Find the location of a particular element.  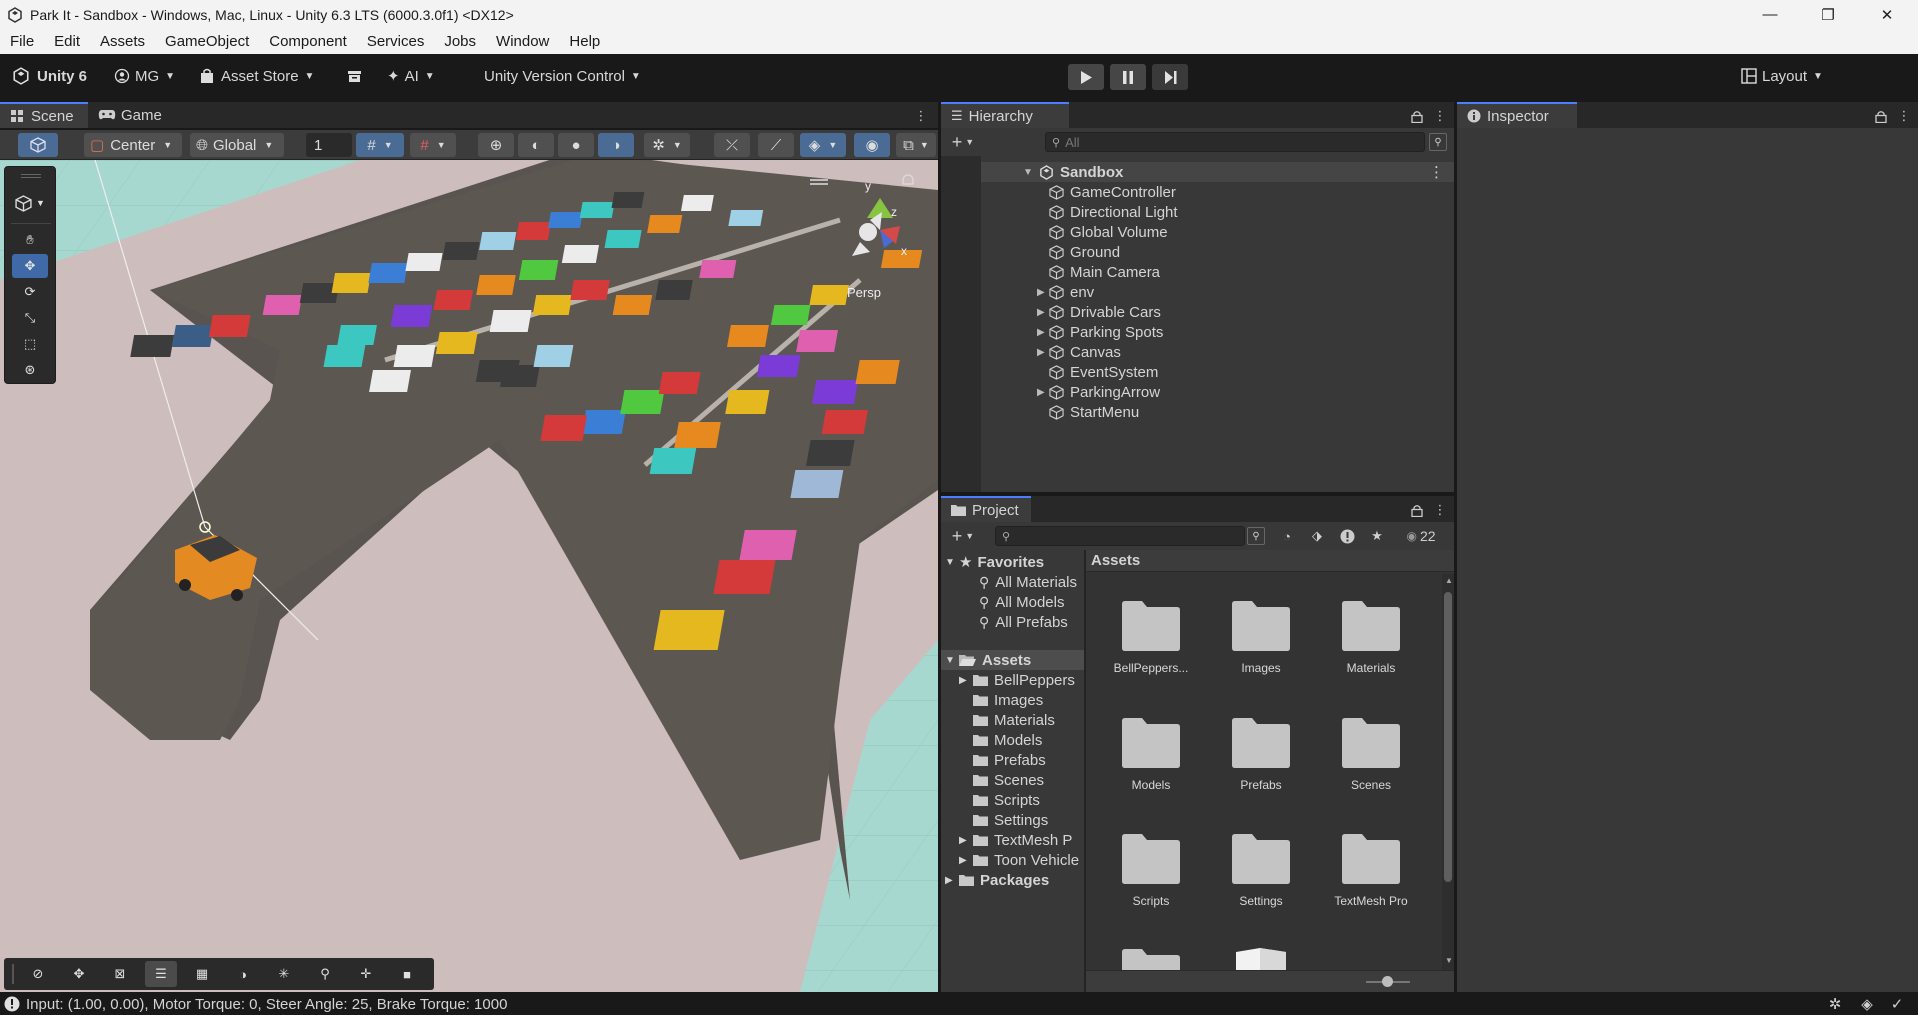

play-button is located at coordinates (1086, 77).